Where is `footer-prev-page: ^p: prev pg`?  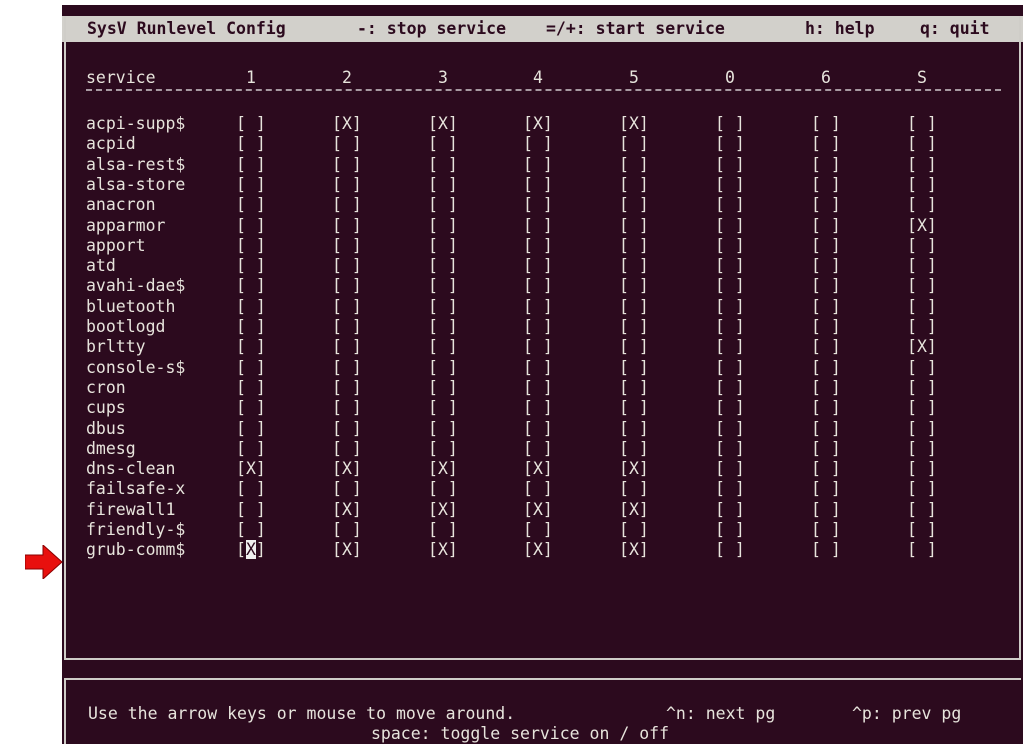
footer-prev-page: ^p: prev pg is located at coordinates (906, 714).